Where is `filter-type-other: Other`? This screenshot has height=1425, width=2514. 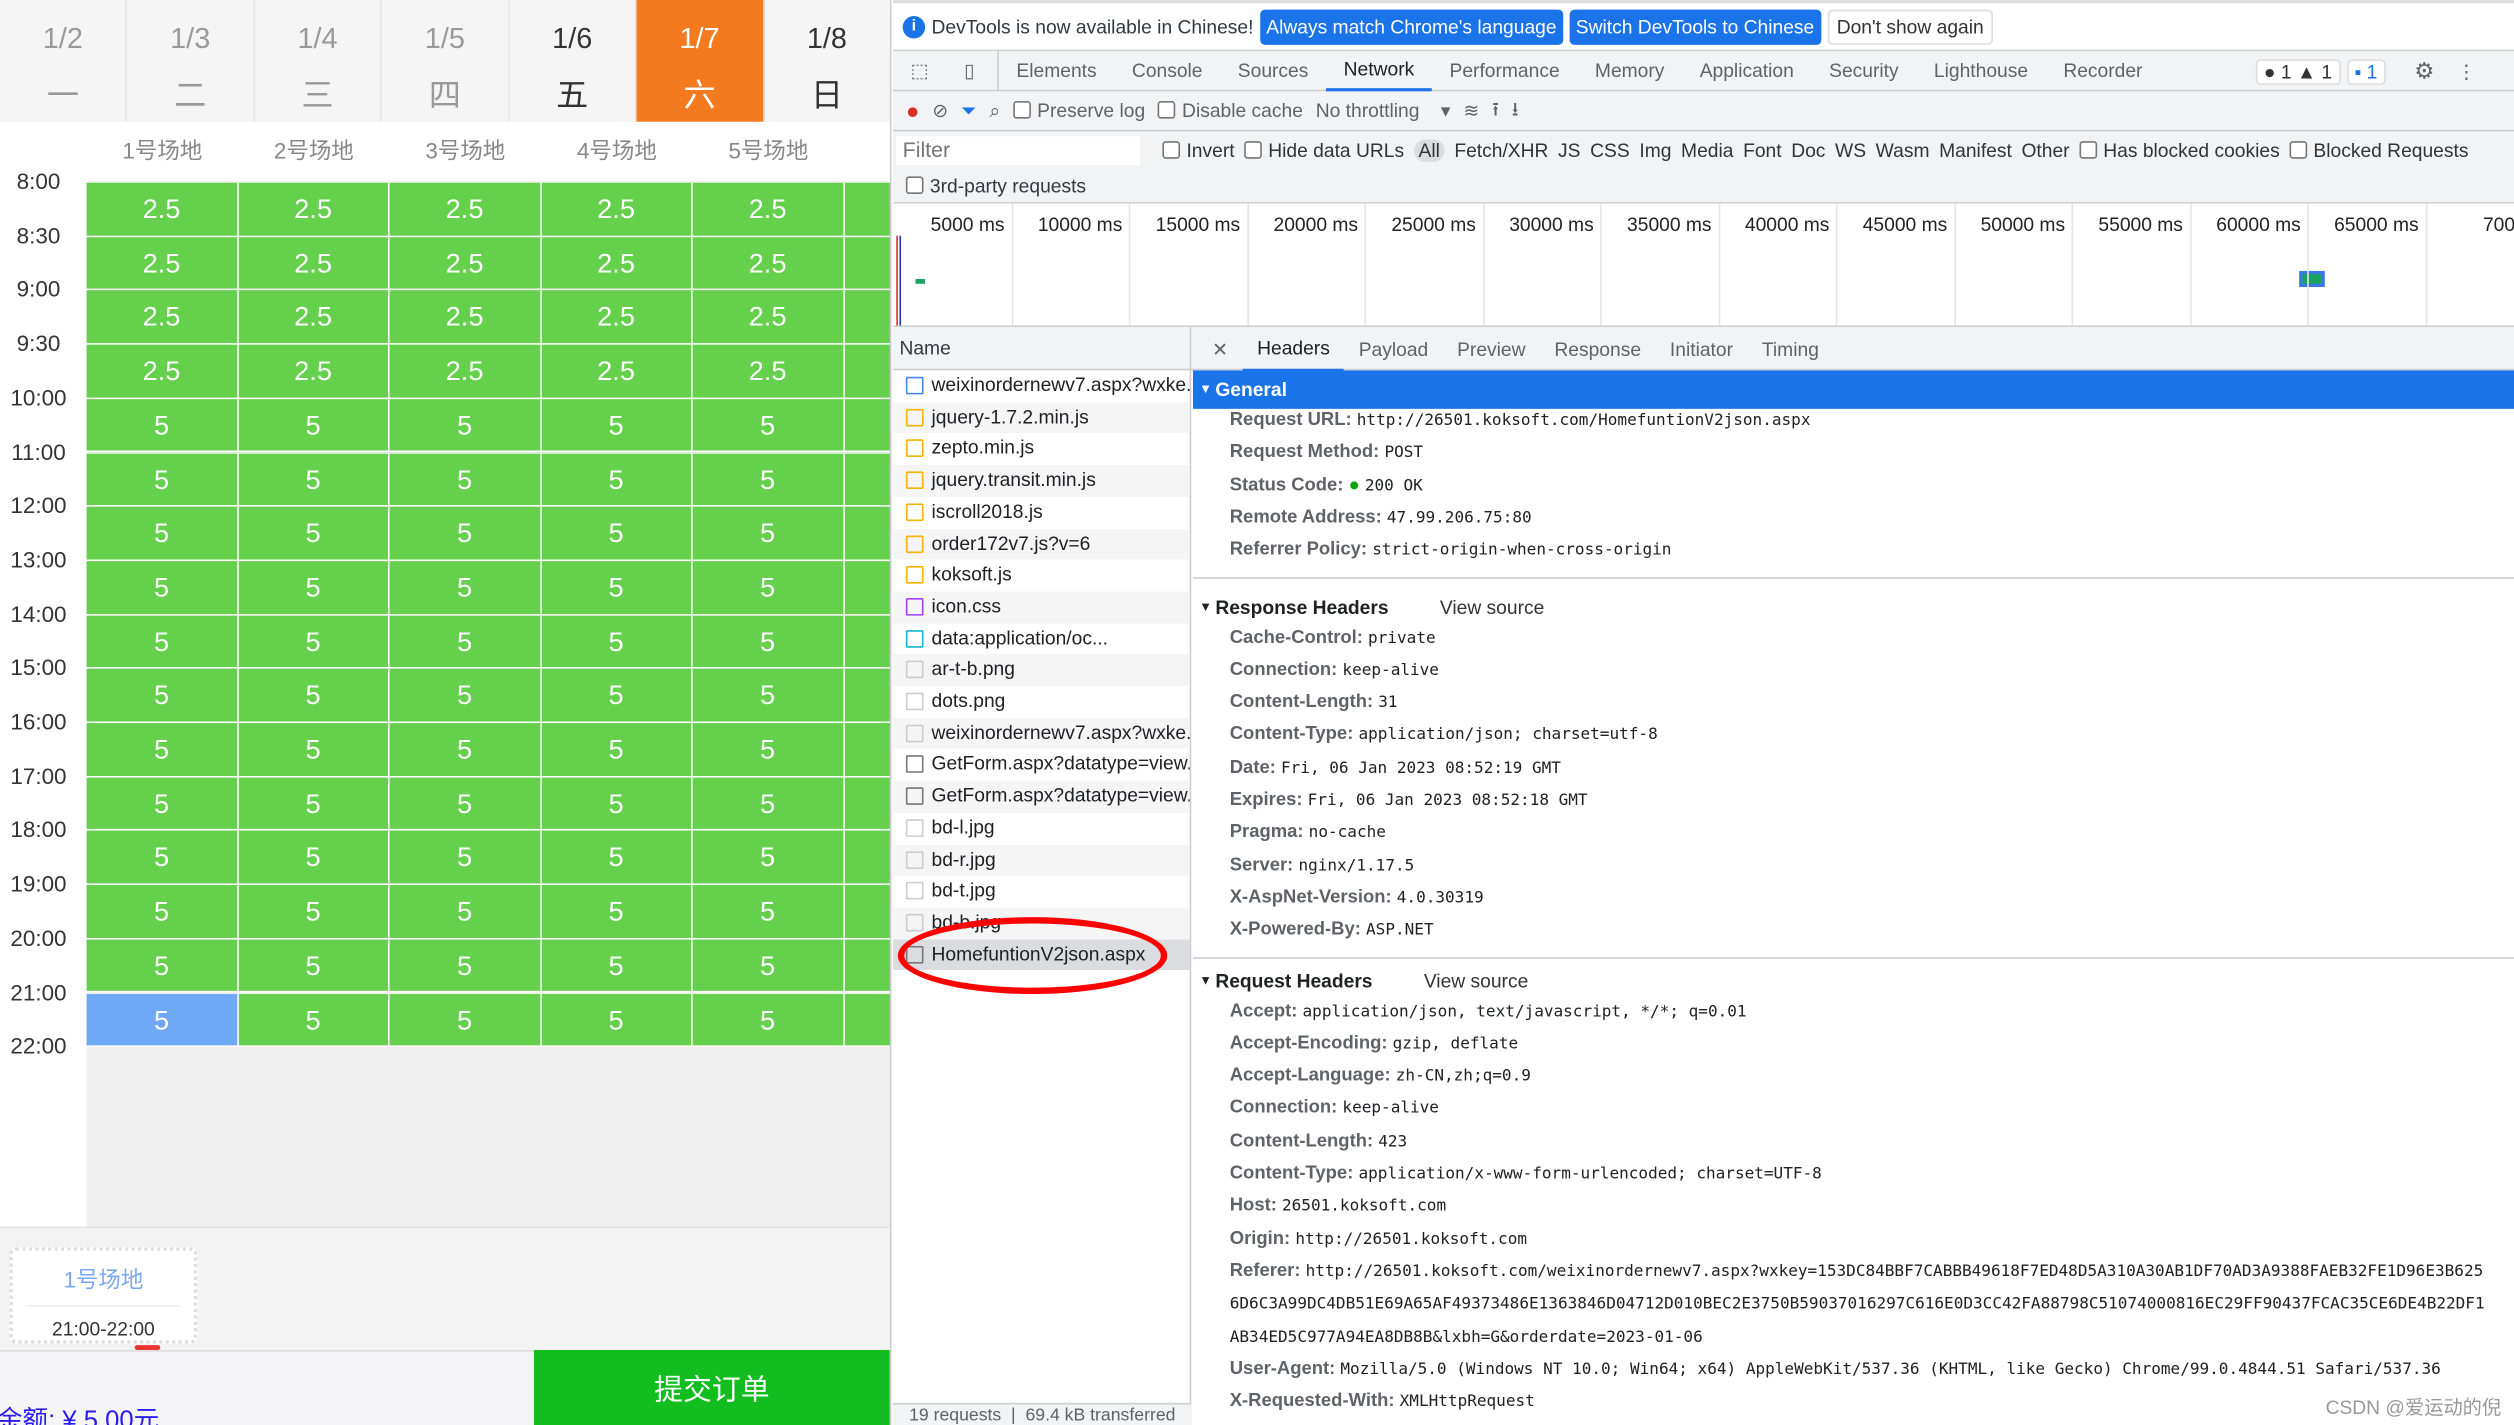 filter-type-other: Other is located at coordinates (2045, 150).